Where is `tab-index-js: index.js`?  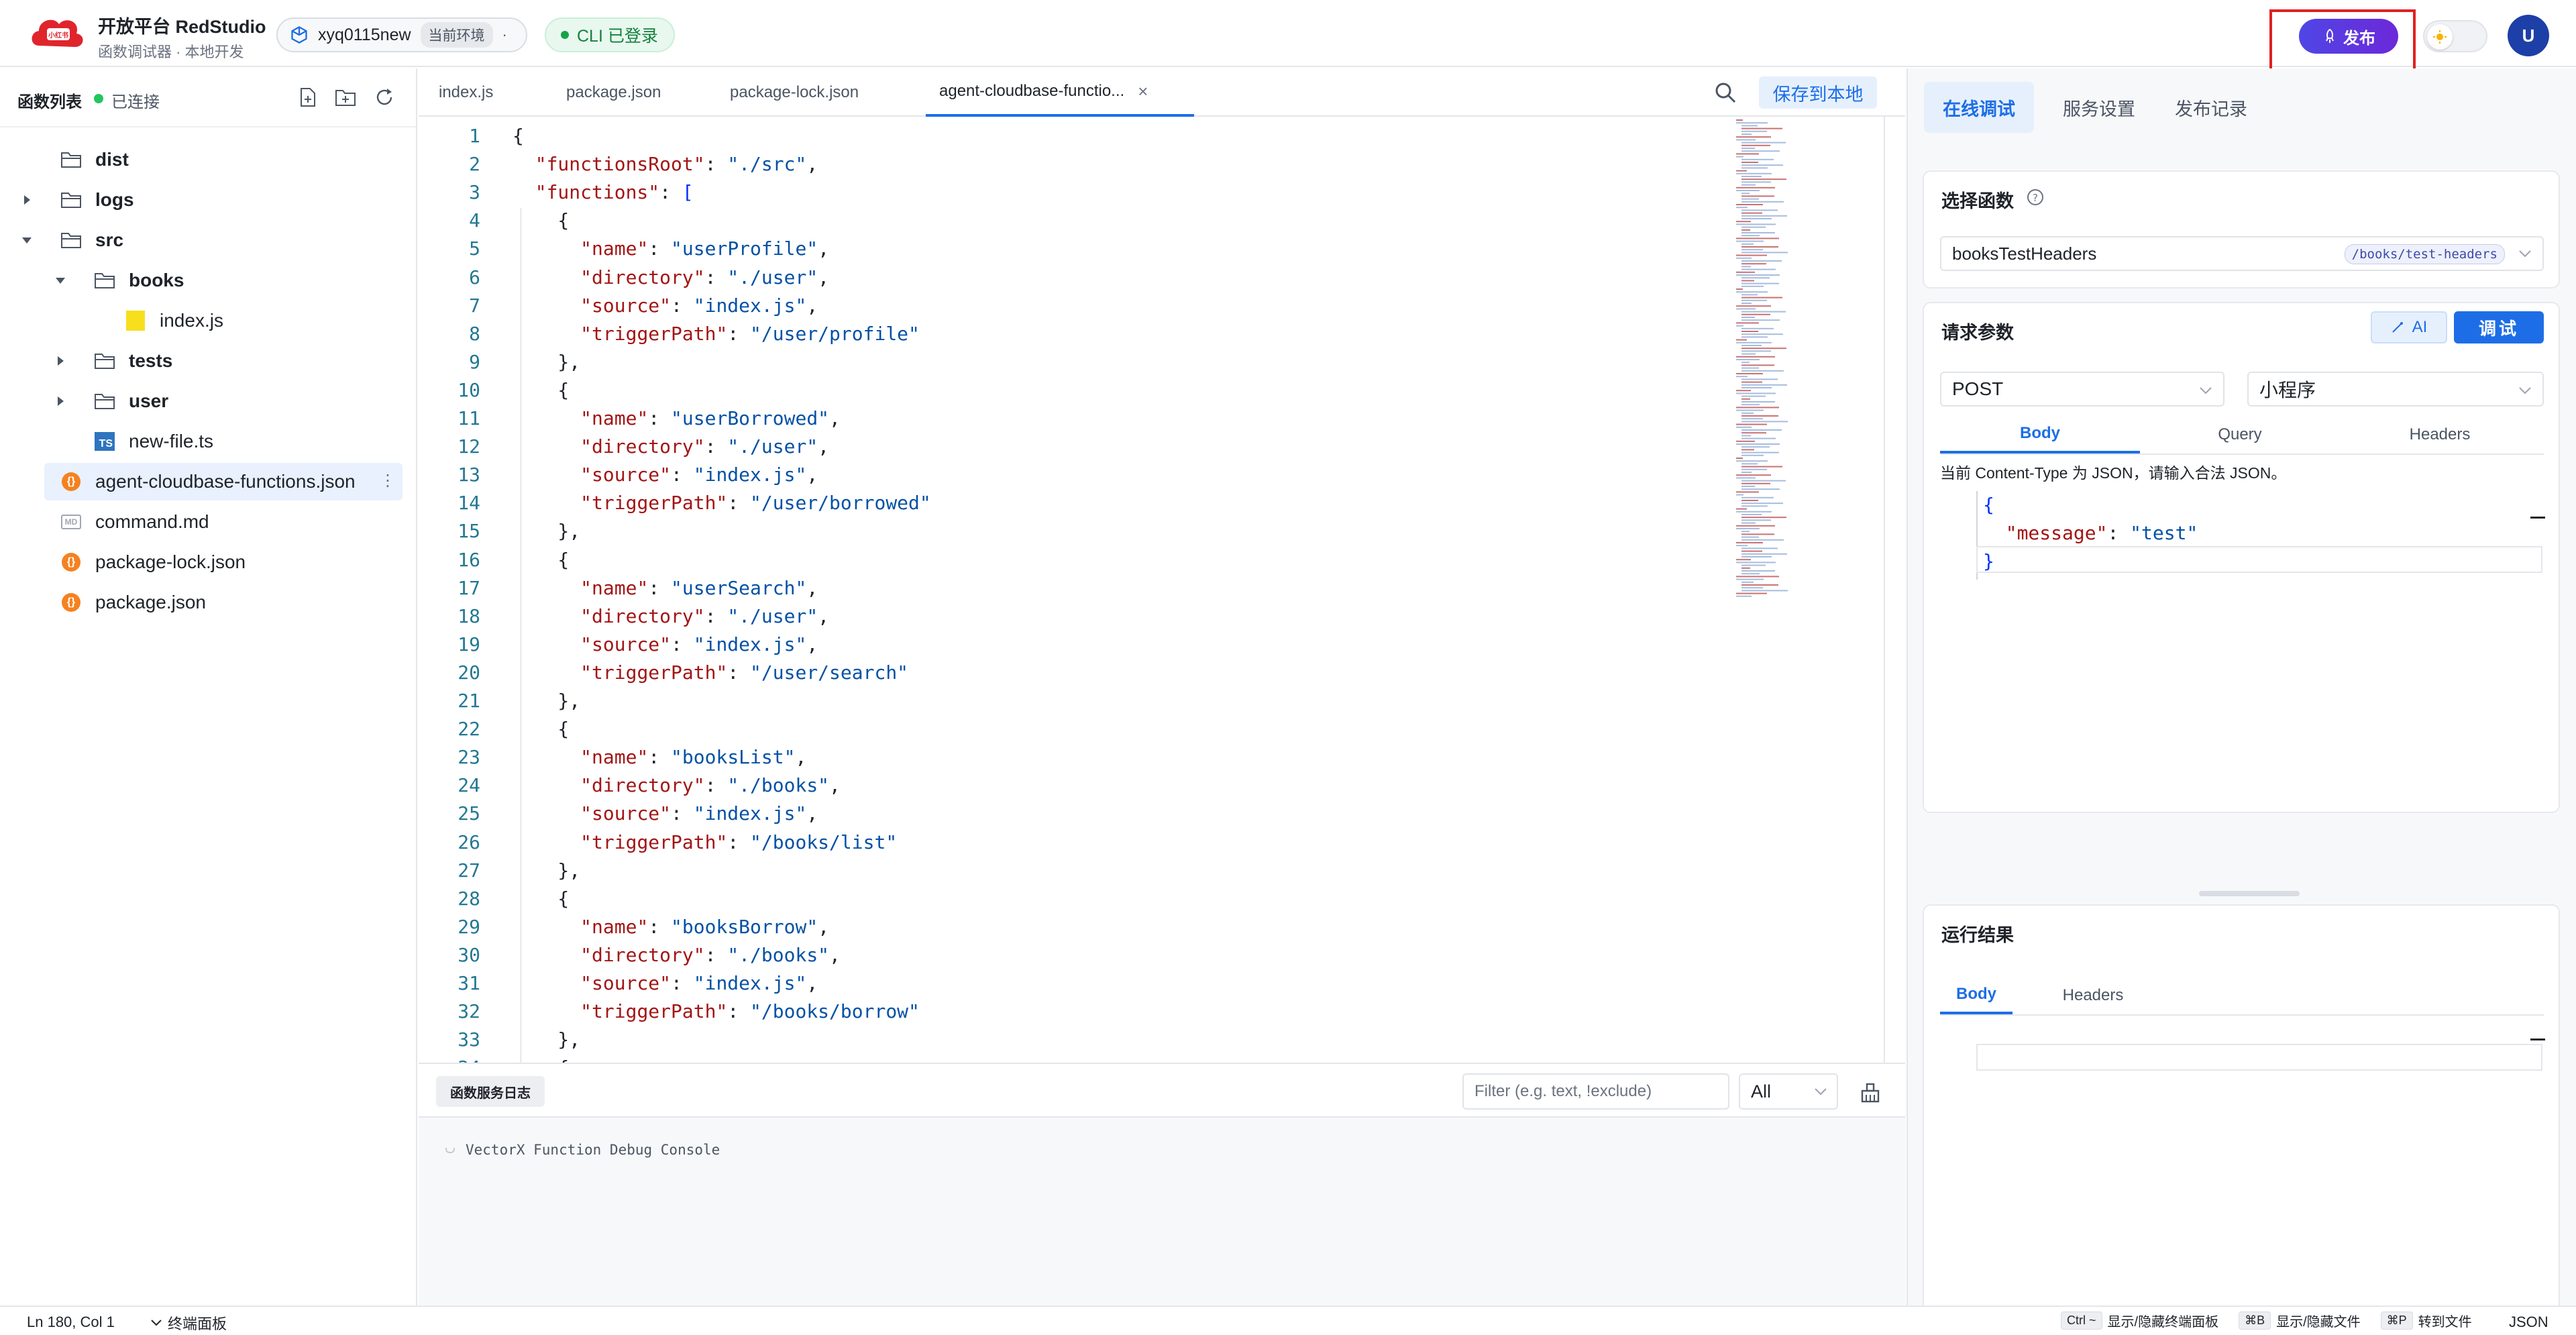 tab-index-js: index.js is located at coordinates (468, 92).